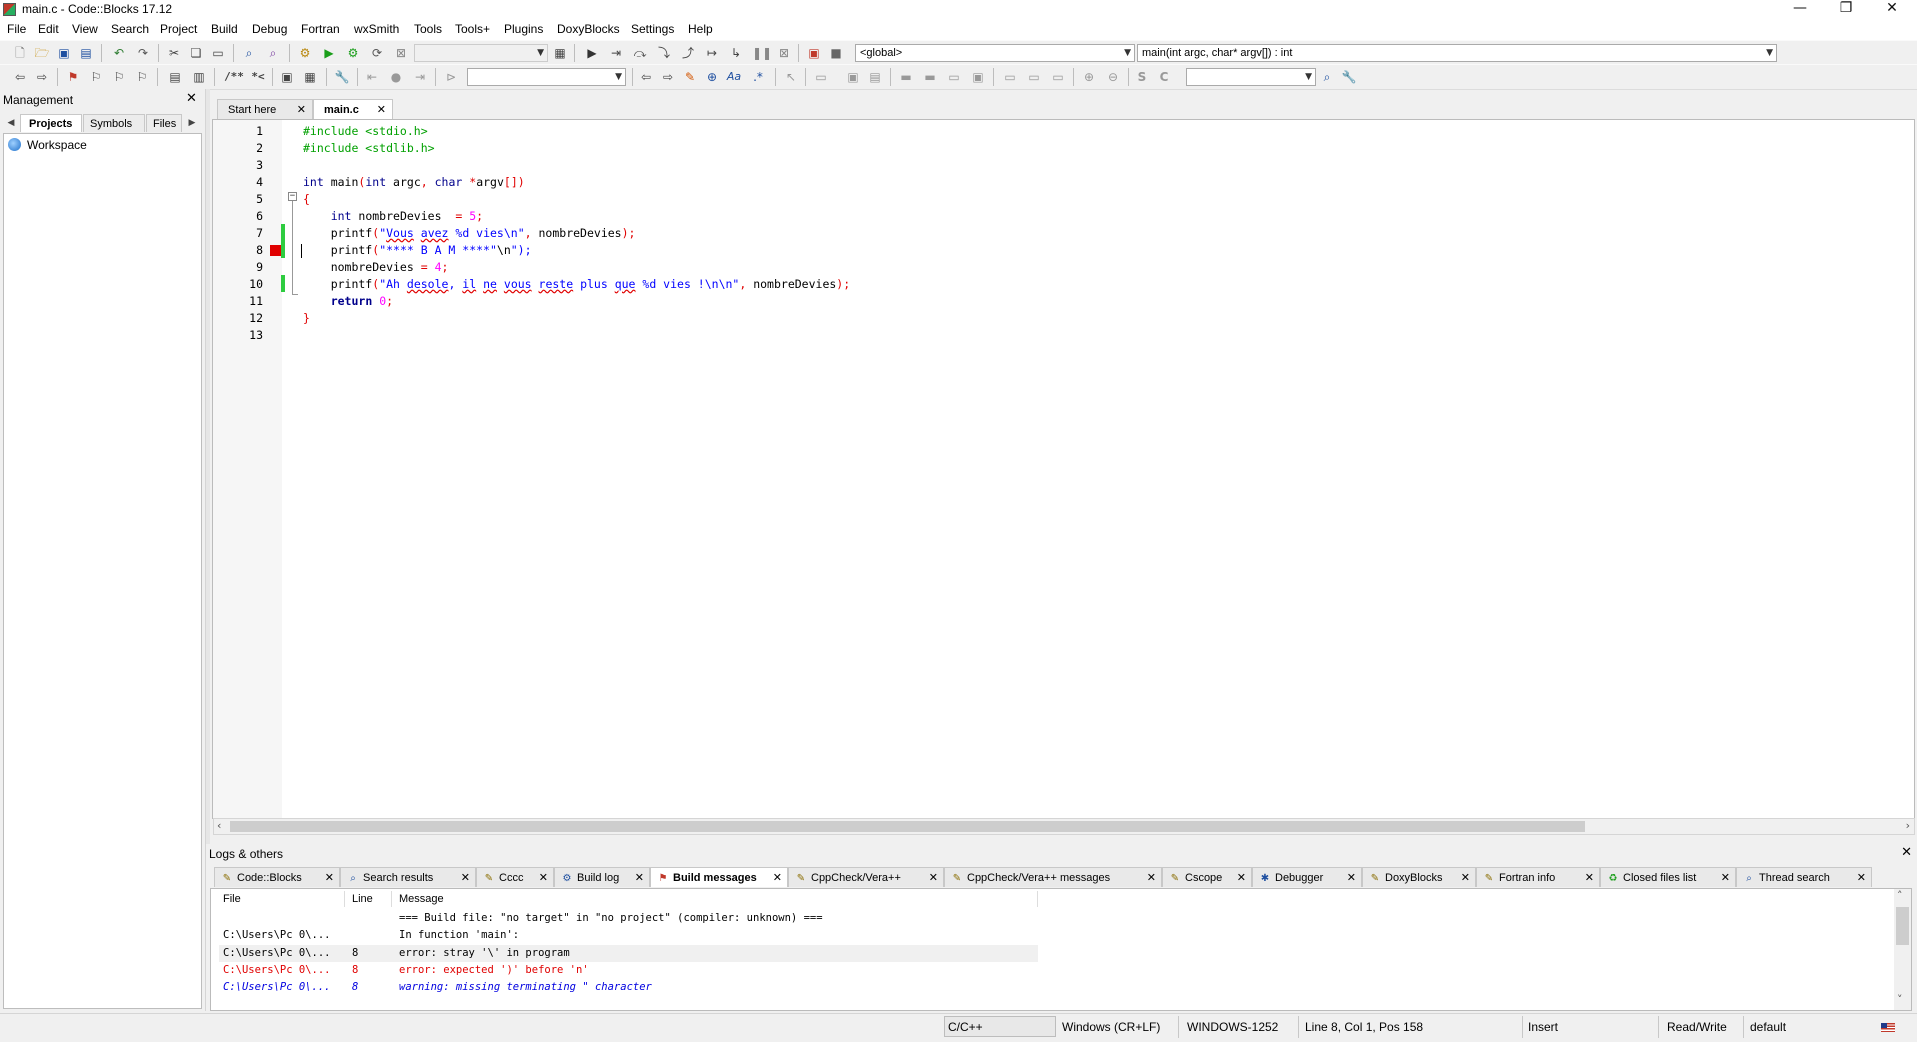 Image resolution: width=1917 pixels, height=1042 pixels. I want to click on stop-debug-icon: ⊠, so click(784, 53).